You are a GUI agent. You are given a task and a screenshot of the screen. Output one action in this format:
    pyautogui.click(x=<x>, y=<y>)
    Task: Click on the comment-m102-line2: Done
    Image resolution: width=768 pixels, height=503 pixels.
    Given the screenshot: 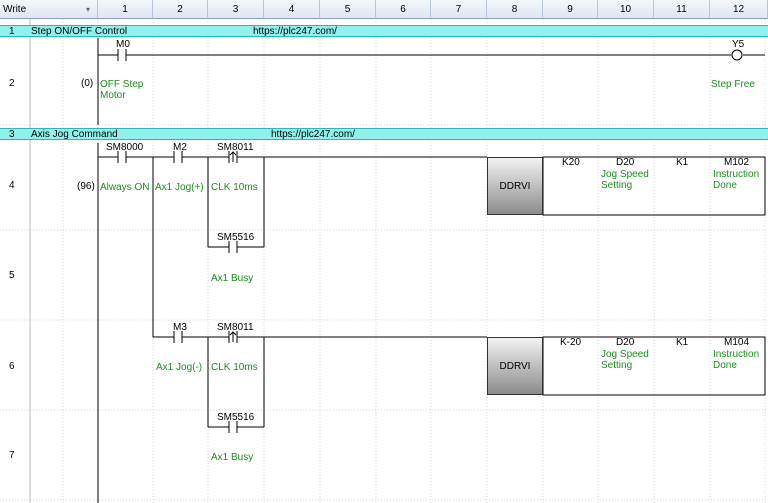 What is the action you would take?
    pyautogui.click(x=725, y=185)
    